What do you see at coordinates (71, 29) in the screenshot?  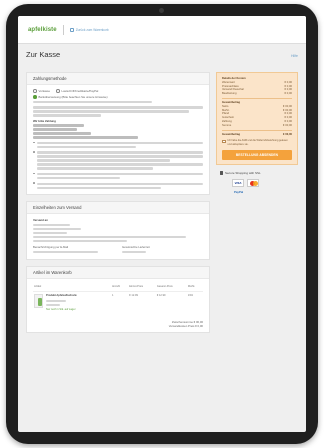 I see `cart-icon` at bounding box center [71, 29].